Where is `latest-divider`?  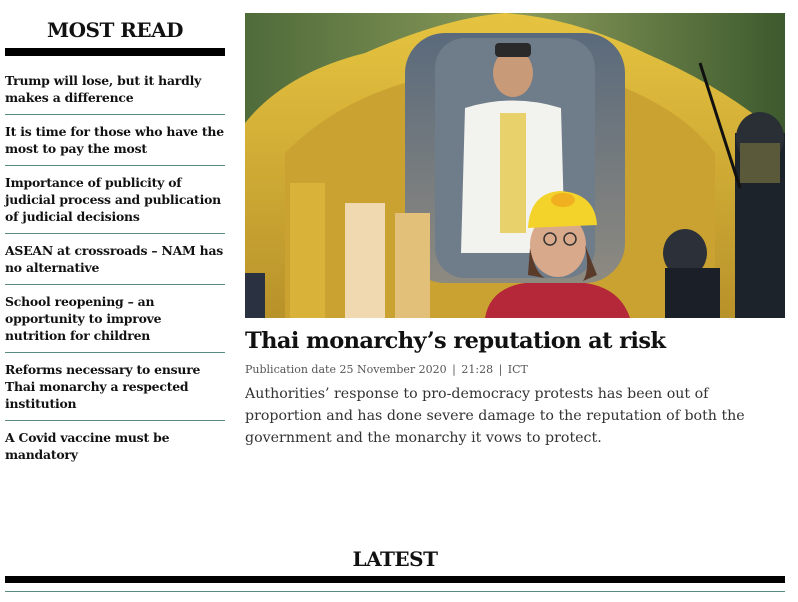 latest-divider is located at coordinates (395, 579).